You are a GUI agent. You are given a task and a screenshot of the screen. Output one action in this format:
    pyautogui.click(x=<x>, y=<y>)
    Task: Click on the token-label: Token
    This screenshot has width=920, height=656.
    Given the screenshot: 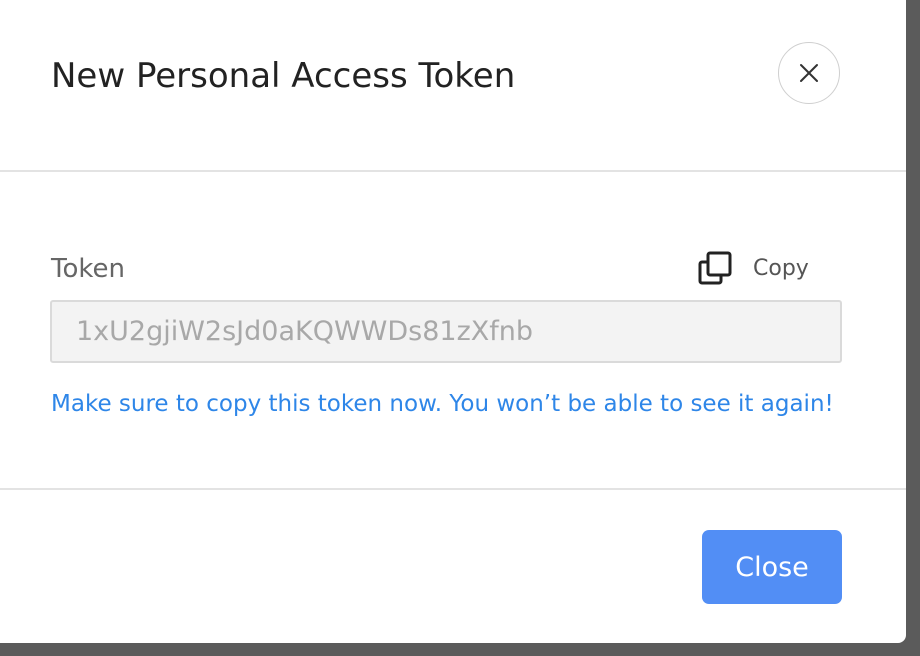 What is the action you would take?
    pyautogui.click(x=88, y=269)
    